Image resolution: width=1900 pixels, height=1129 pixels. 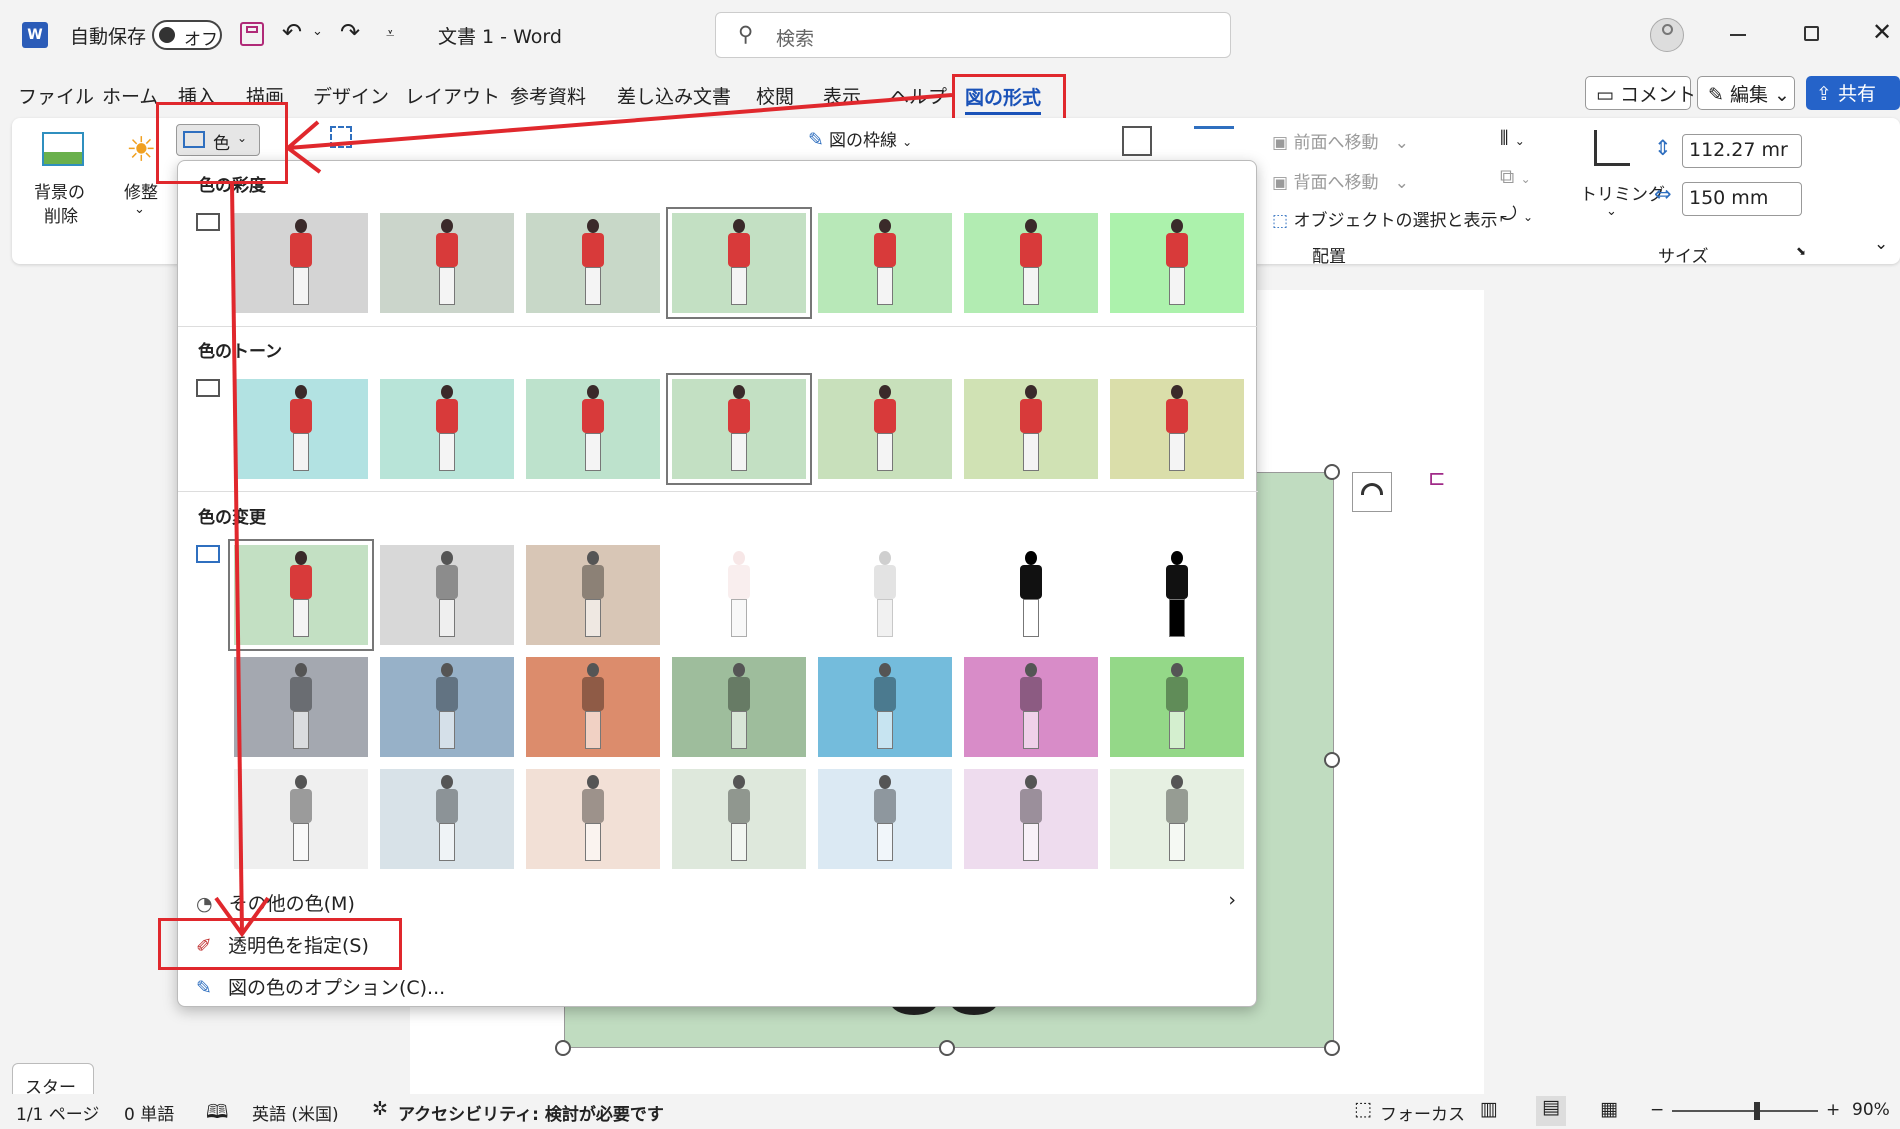 What do you see at coordinates (1363, 1109) in the screenshot?
I see `focus-icon: ⬚` at bounding box center [1363, 1109].